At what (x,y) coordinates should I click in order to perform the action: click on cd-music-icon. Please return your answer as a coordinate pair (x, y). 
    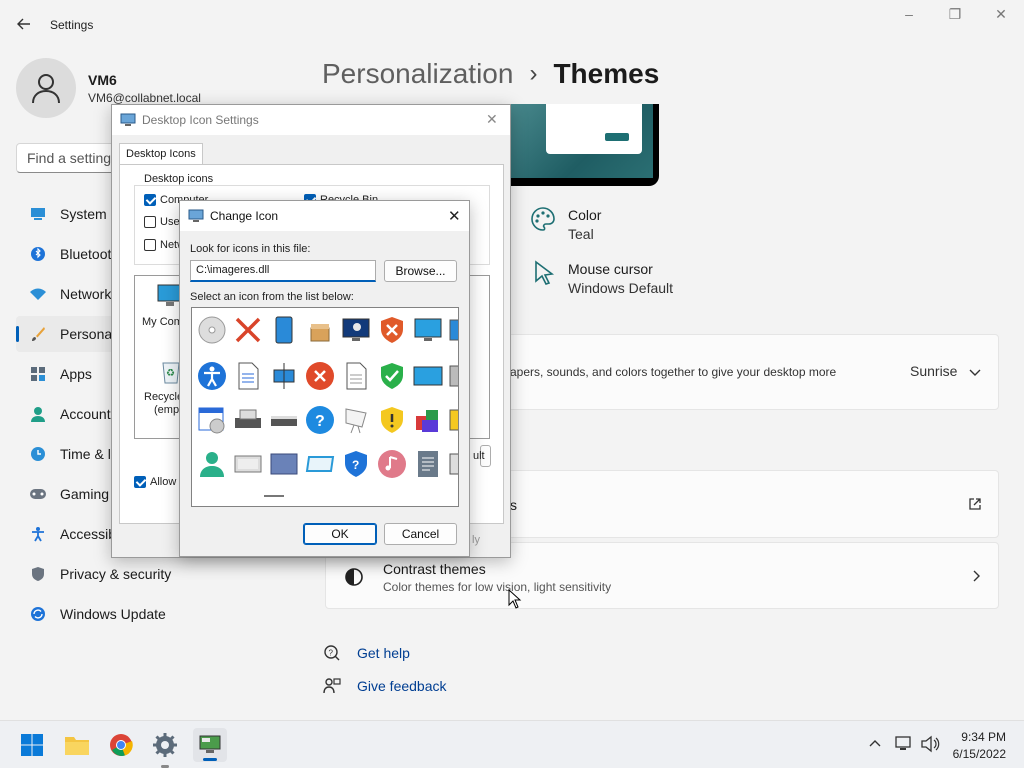
    Looking at the image, I should click on (212, 330).